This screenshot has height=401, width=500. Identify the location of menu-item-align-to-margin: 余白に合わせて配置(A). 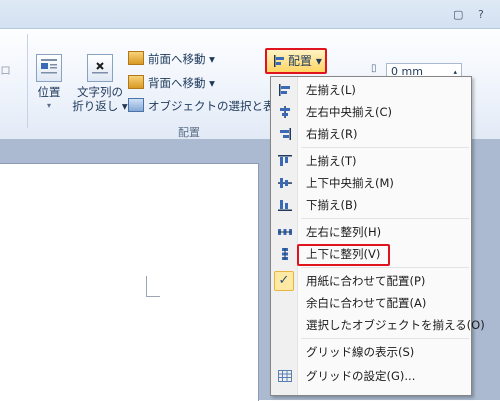
(371, 303).